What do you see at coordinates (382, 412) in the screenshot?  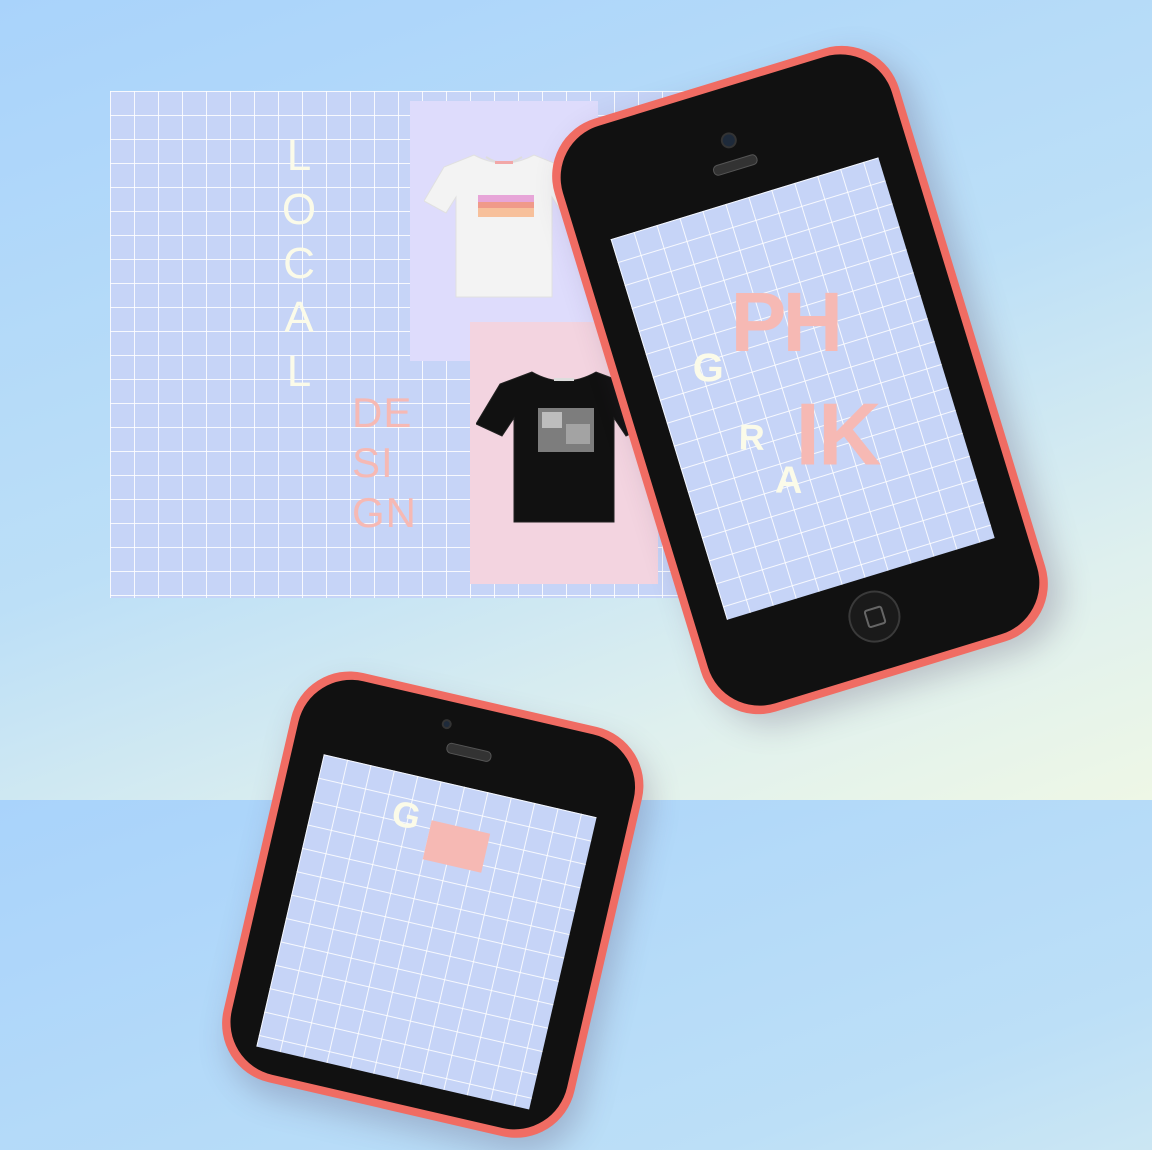 I see `design-line-1: DE` at bounding box center [382, 412].